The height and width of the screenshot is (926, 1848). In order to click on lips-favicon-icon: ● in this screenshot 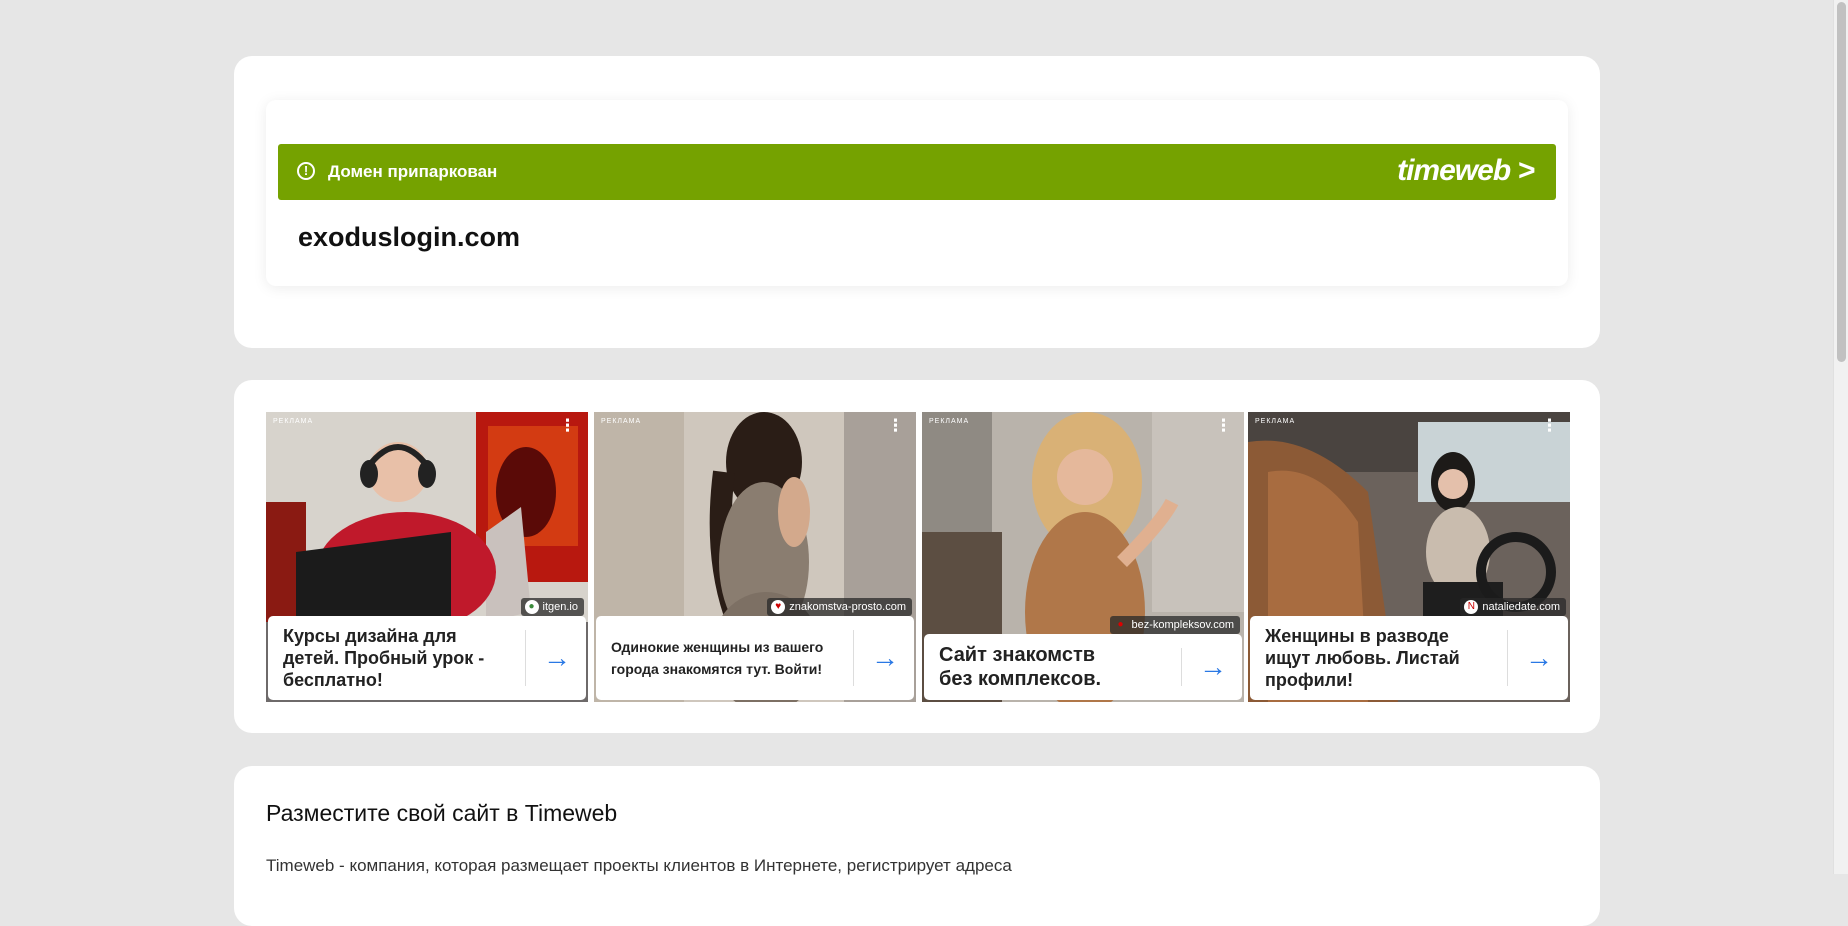, I will do `click(1120, 624)`.